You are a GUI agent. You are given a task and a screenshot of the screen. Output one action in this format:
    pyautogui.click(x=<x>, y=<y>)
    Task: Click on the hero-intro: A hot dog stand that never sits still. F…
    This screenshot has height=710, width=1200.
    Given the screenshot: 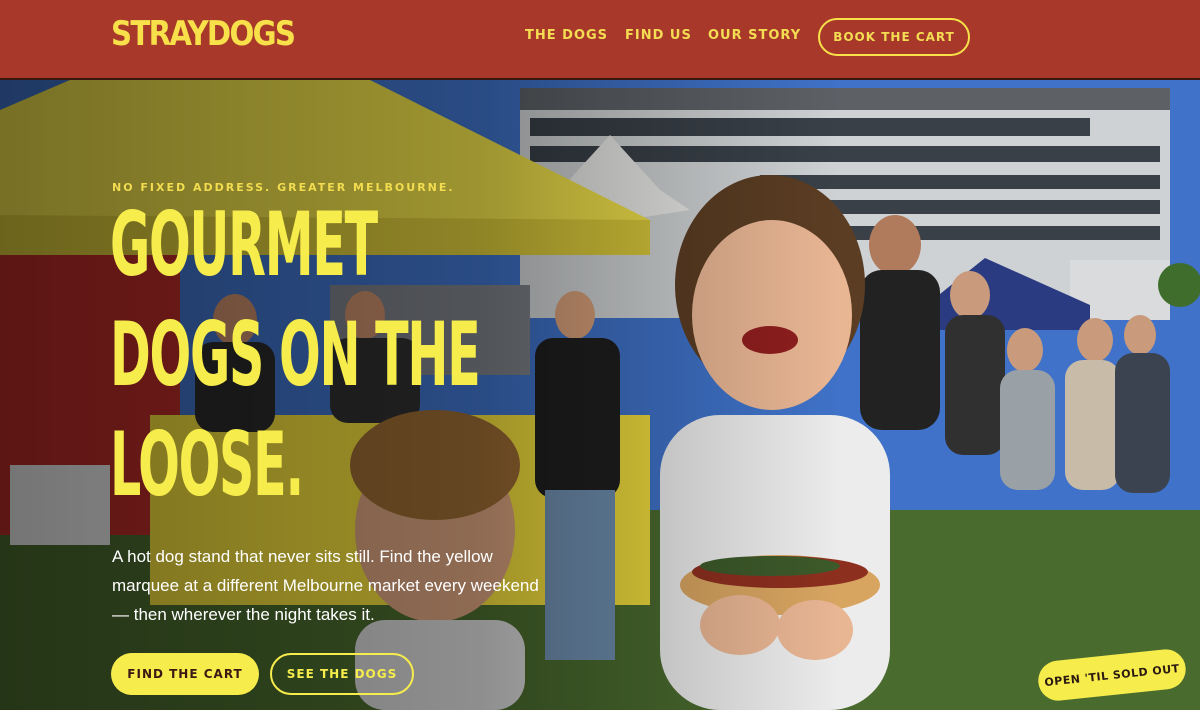 What is the action you would take?
    pyautogui.click(x=325, y=585)
    